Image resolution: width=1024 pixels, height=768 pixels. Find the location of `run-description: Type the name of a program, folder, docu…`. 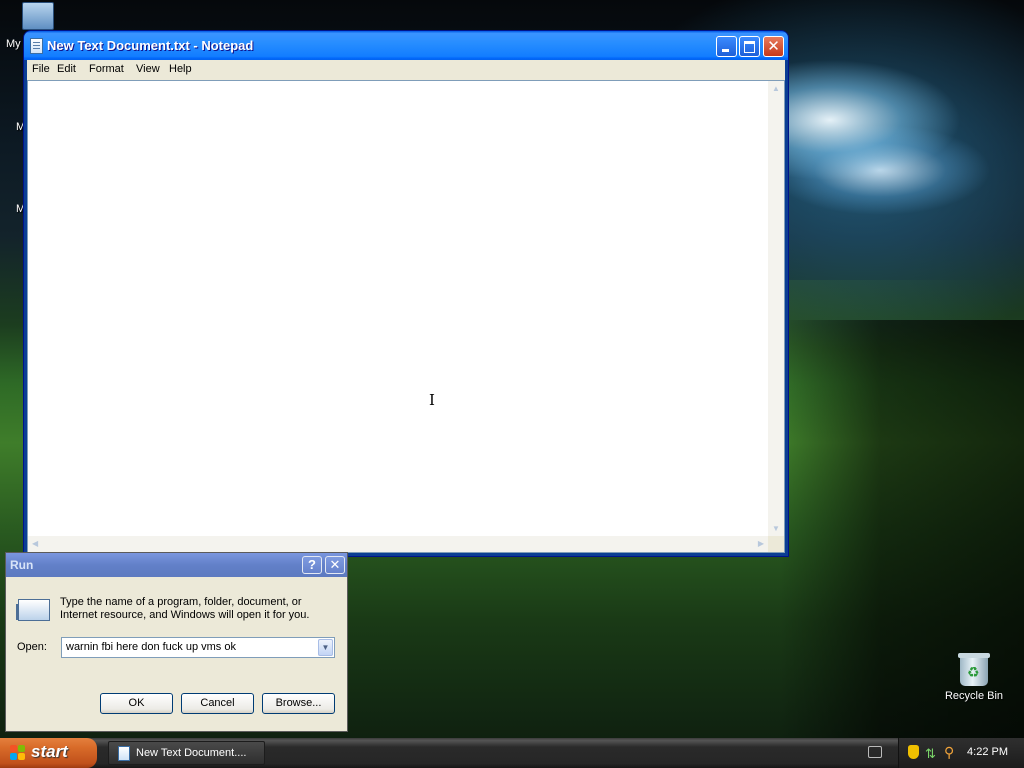

run-description: Type the name of a program, folder, docu… is located at coordinates (185, 608).